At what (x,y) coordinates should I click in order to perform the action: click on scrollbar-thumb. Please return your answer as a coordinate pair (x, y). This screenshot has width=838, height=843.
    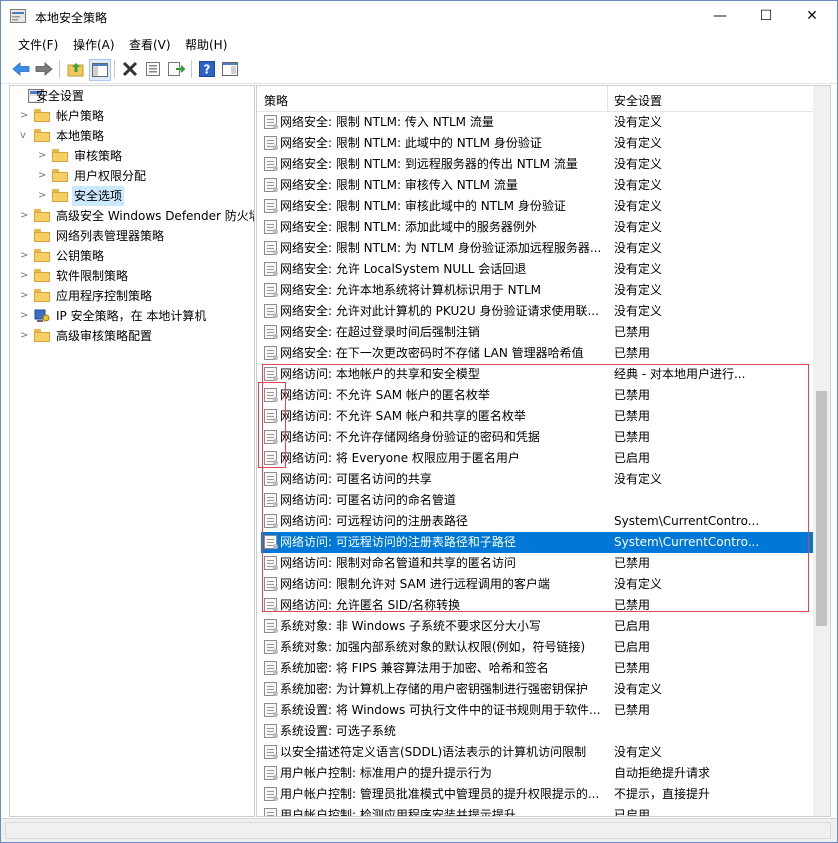
    Looking at the image, I should click on (821, 508).